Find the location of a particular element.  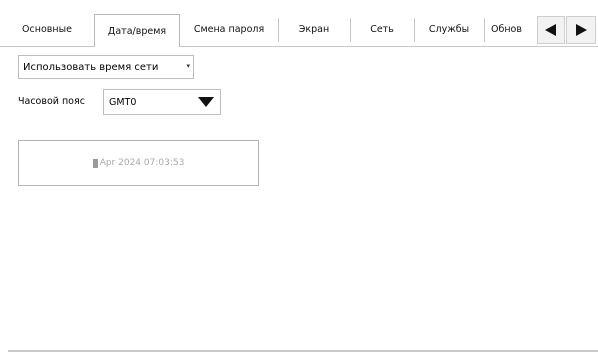

time-source-value: Использовать время сети is located at coordinates (91, 67).